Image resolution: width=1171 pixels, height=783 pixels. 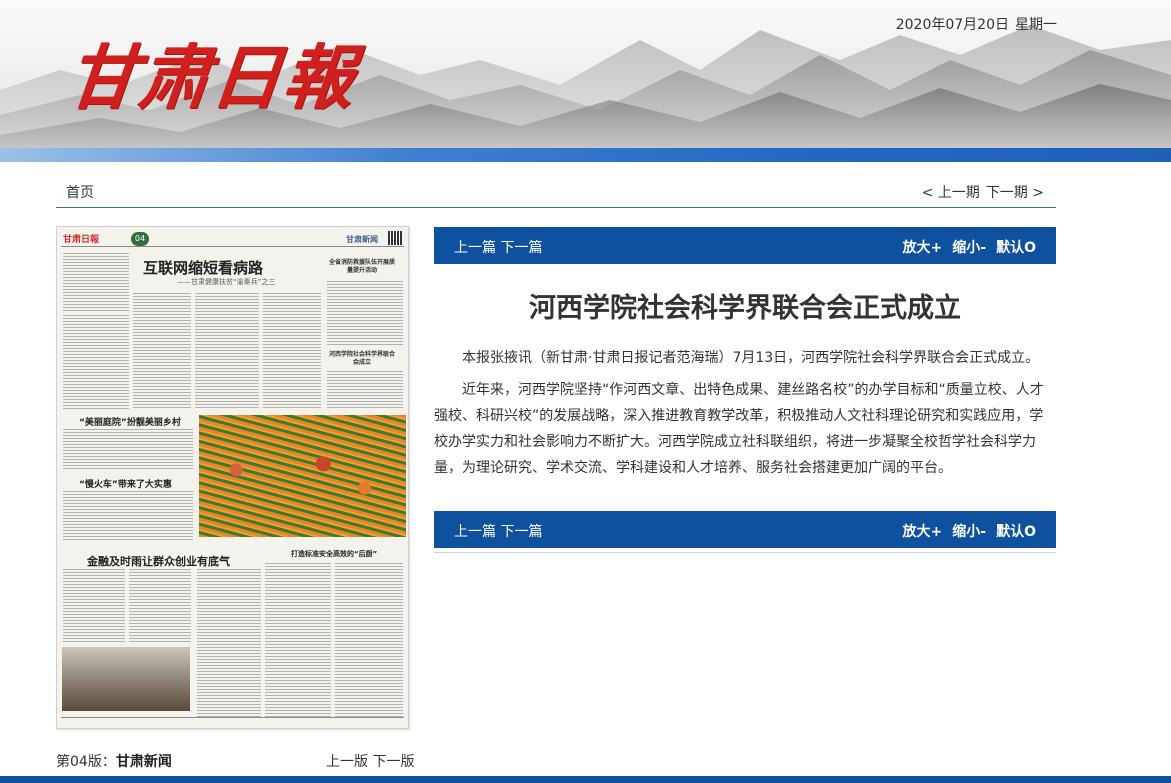 What do you see at coordinates (745, 245) in the screenshot?
I see `article-toolbar-top: 上一篇 下一篇 放大+ 缩小- 默认O` at bounding box center [745, 245].